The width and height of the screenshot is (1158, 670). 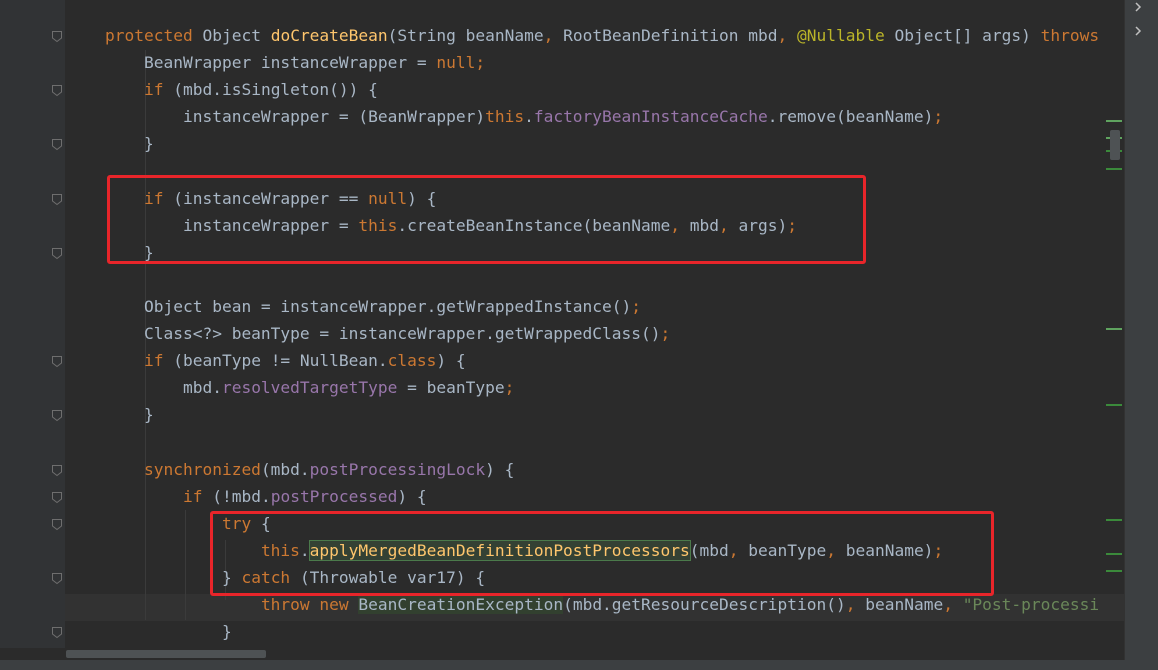 What do you see at coordinates (295, 117) in the screenshot?
I see `code-token: instanceWrapper = (BeanWrapper)` at bounding box center [295, 117].